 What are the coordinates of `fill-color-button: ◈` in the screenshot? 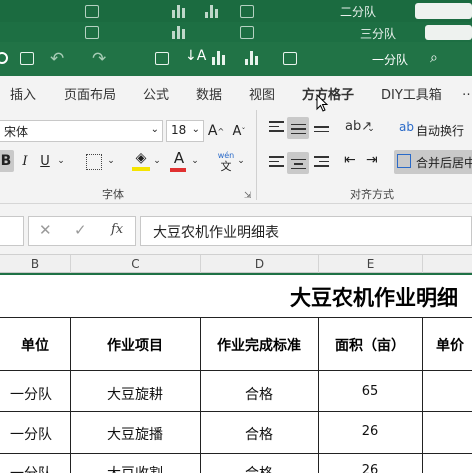 It's located at (141, 162).